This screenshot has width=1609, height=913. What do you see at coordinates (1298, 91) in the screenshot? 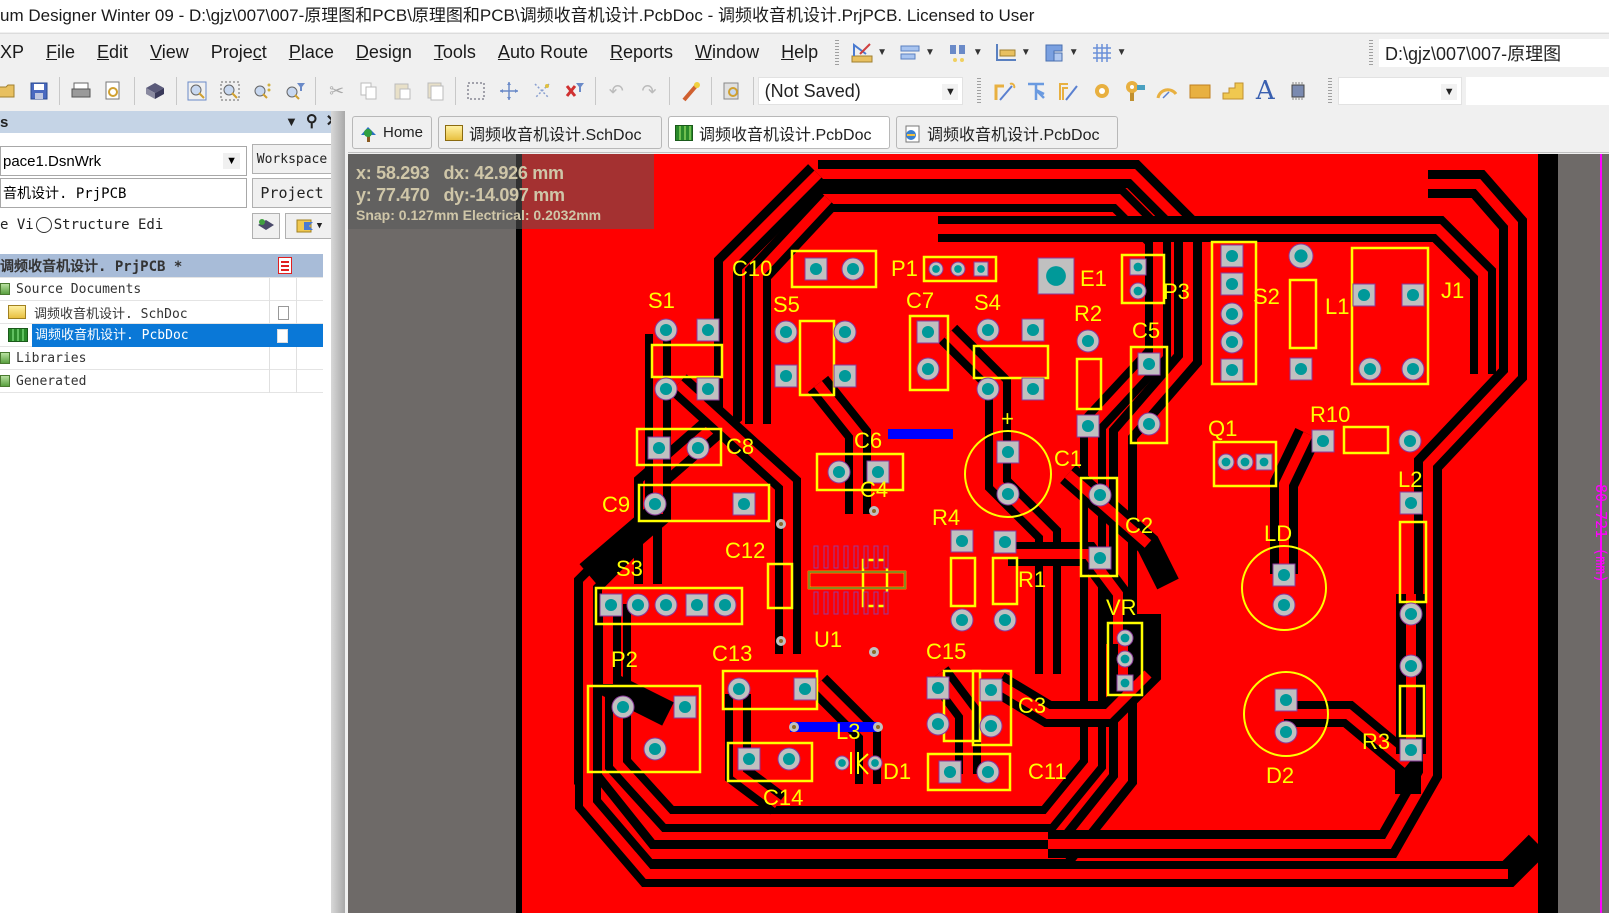
I see `place-component-icon` at bounding box center [1298, 91].